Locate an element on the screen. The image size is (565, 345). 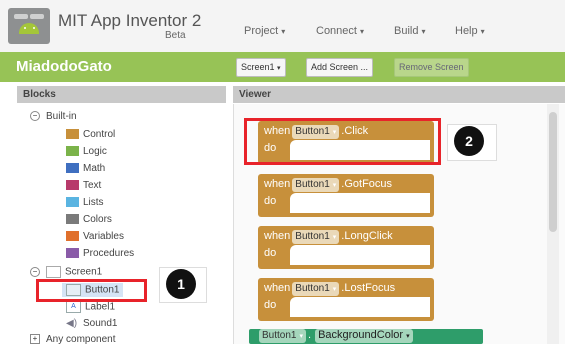
tree-item-label1: A Label1 is located at coordinates (90, 307).